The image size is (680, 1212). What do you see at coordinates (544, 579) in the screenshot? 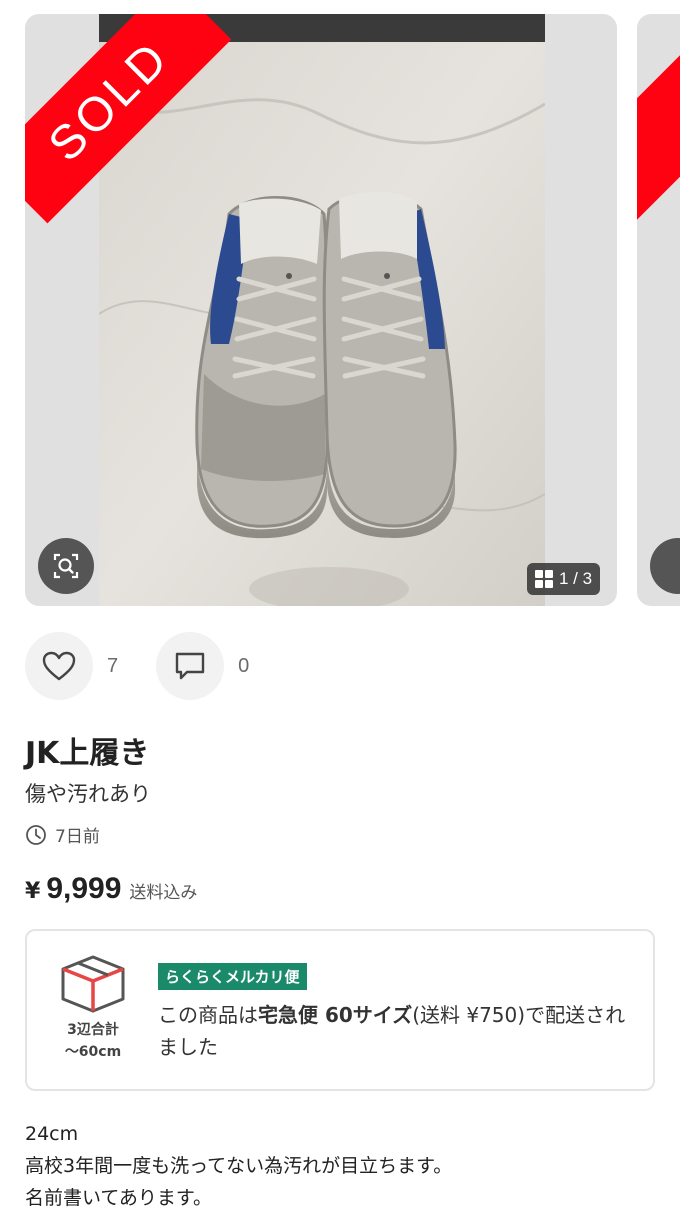
I see `grid-icon` at bounding box center [544, 579].